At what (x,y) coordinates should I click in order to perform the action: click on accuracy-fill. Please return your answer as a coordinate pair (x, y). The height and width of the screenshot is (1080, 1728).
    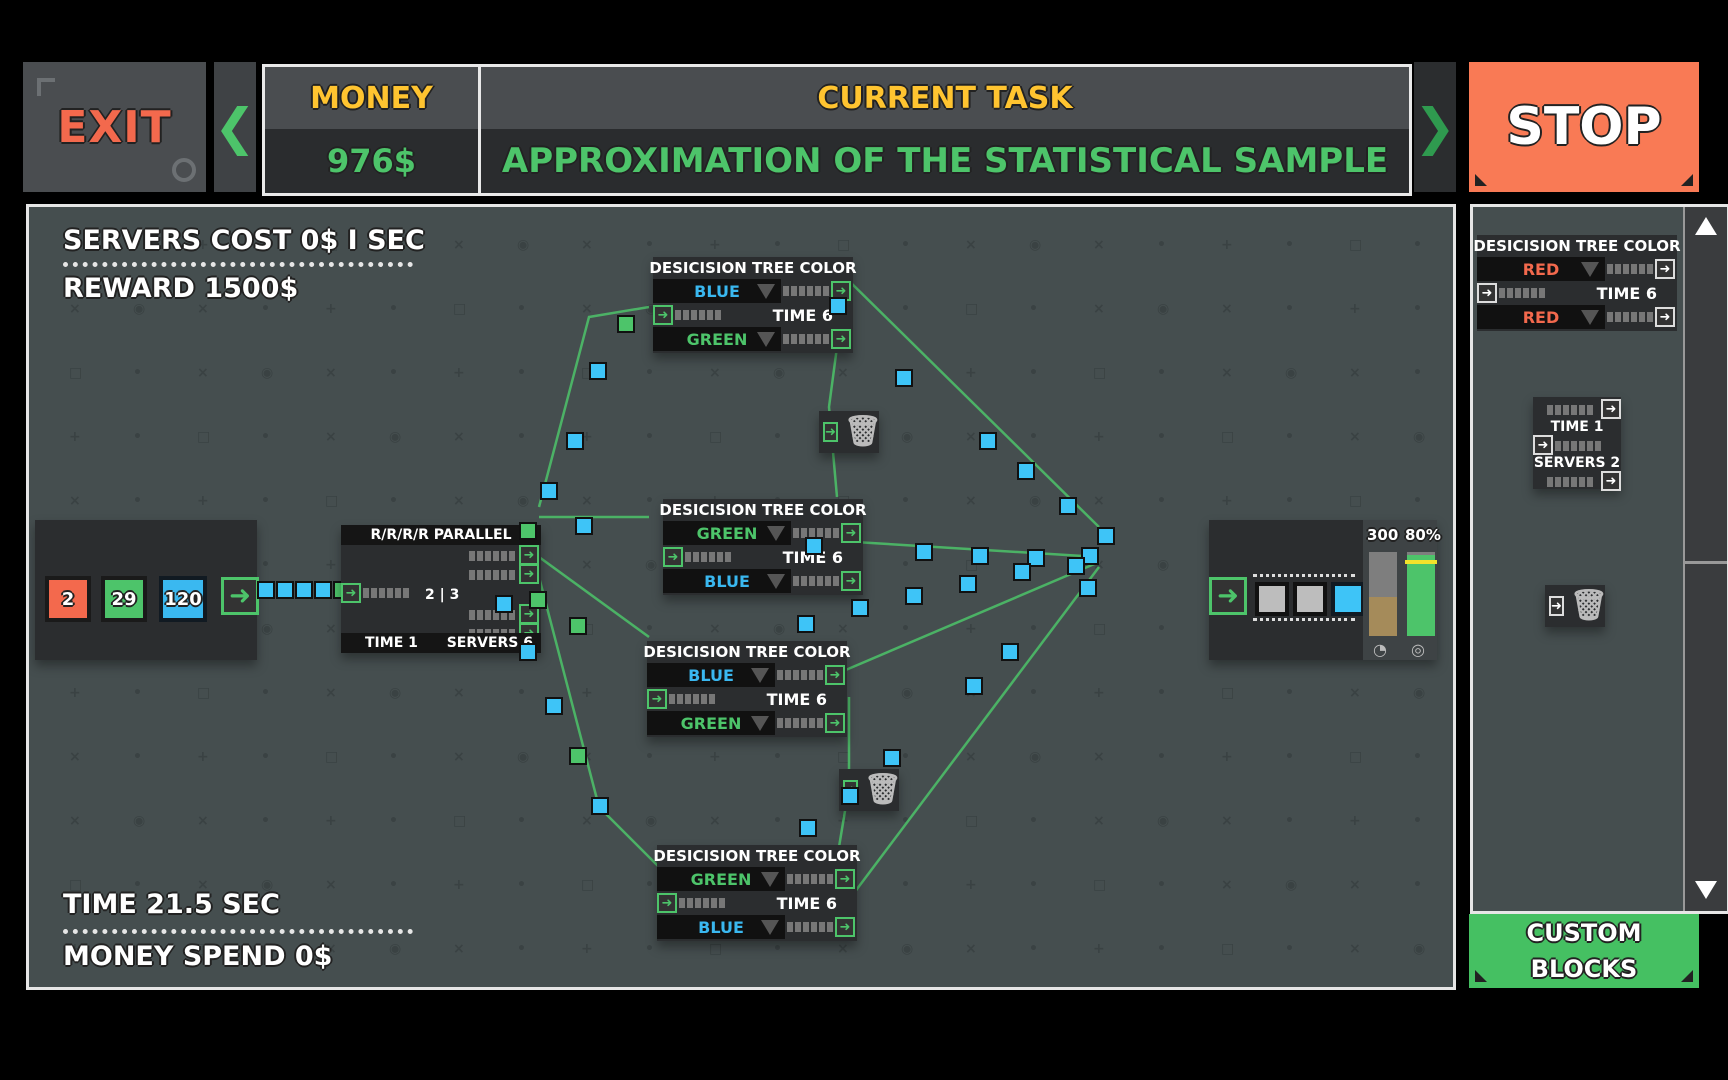
    Looking at the image, I should click on (1421, 595).